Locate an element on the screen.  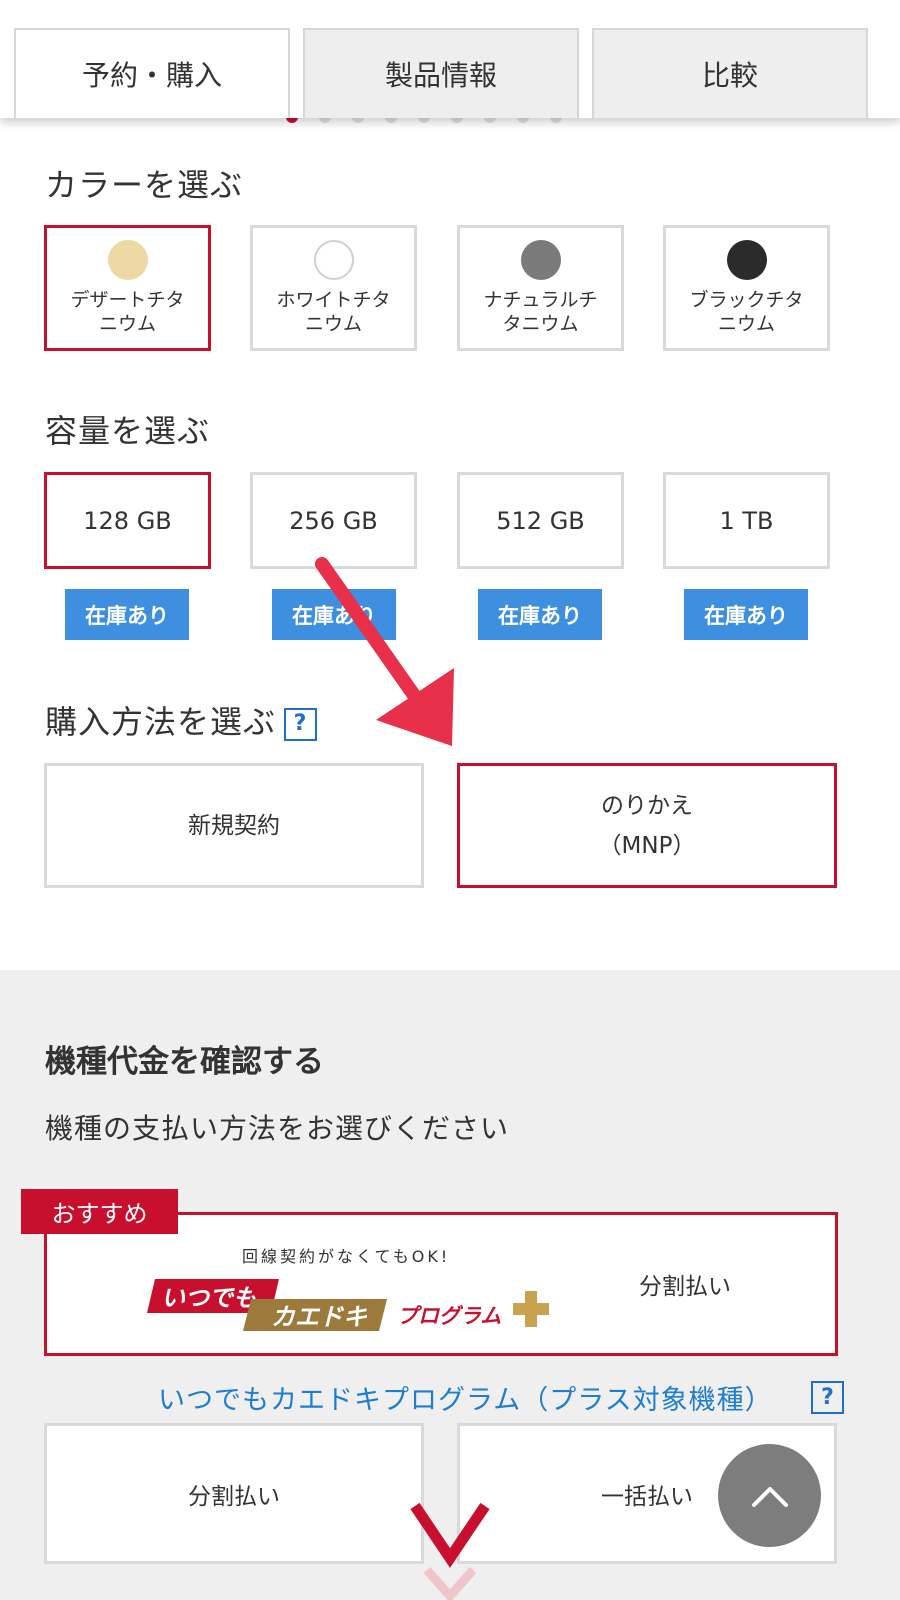
tab-bar: 予約・購入 製品情報 比較 is located at coordinates (450, 59).